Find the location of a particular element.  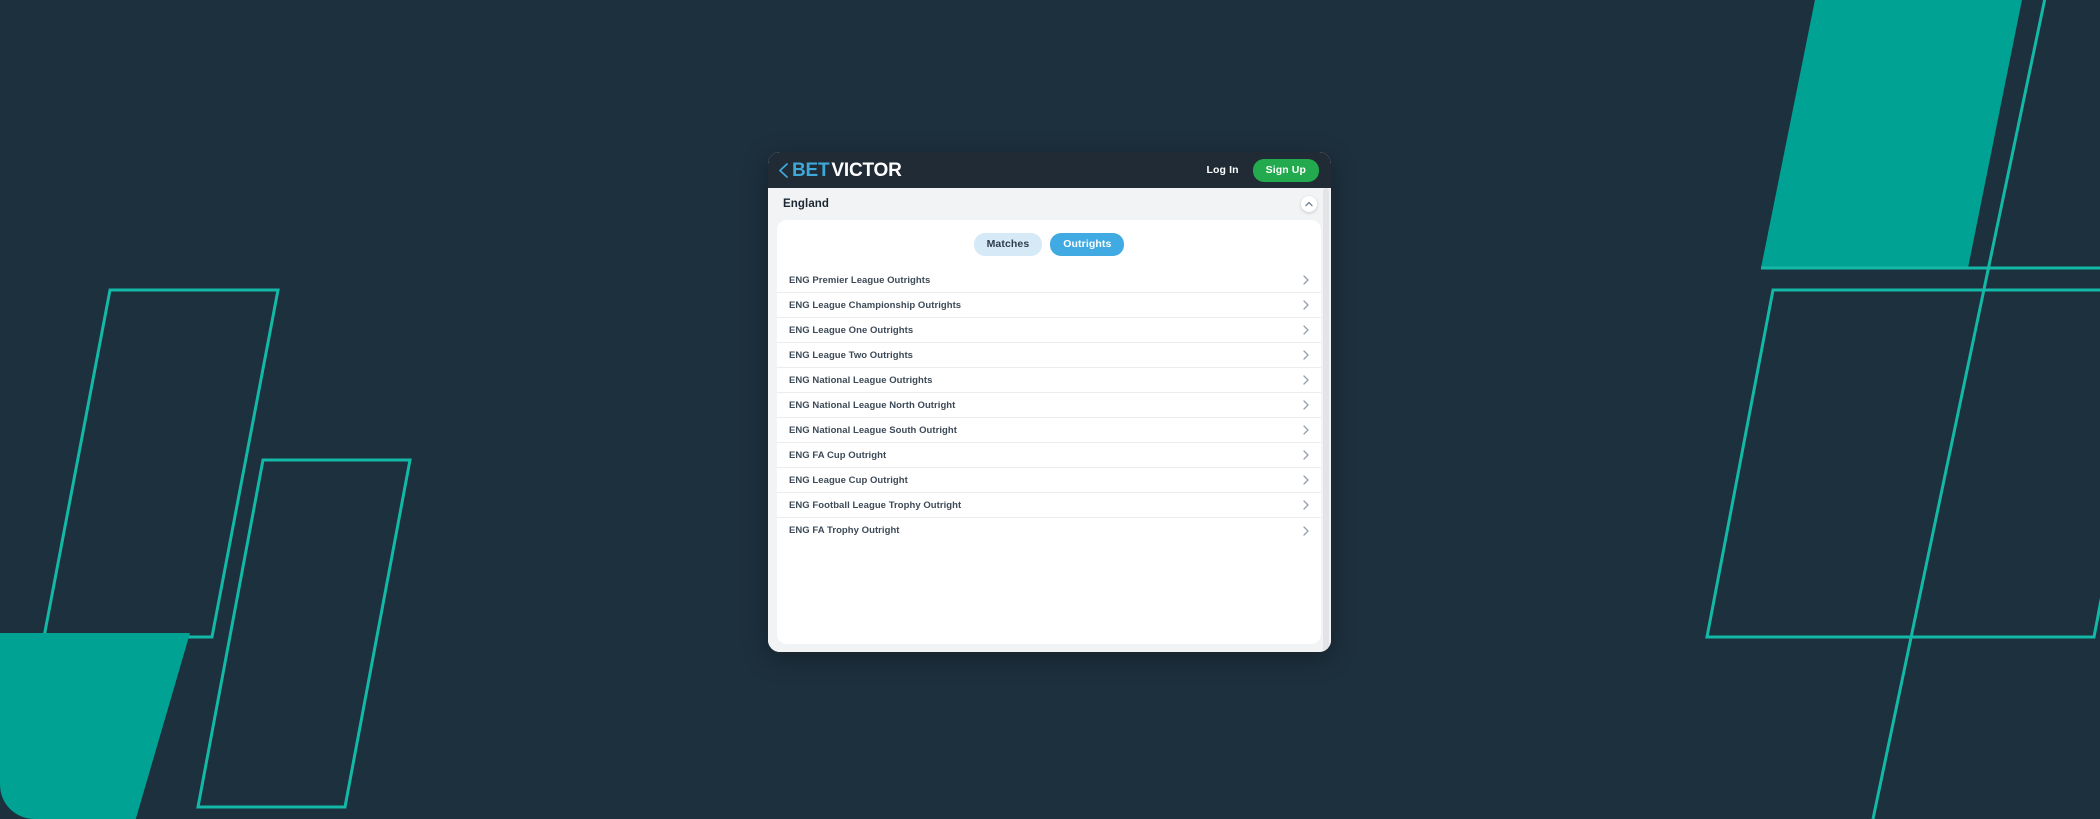

signup-button: Sign Up is located at coordinates (1285, 170).